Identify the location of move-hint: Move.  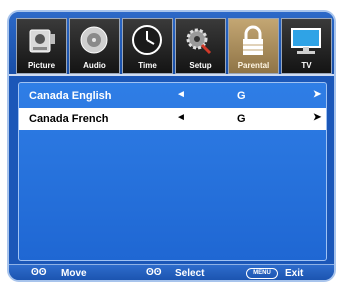
(74, 273).